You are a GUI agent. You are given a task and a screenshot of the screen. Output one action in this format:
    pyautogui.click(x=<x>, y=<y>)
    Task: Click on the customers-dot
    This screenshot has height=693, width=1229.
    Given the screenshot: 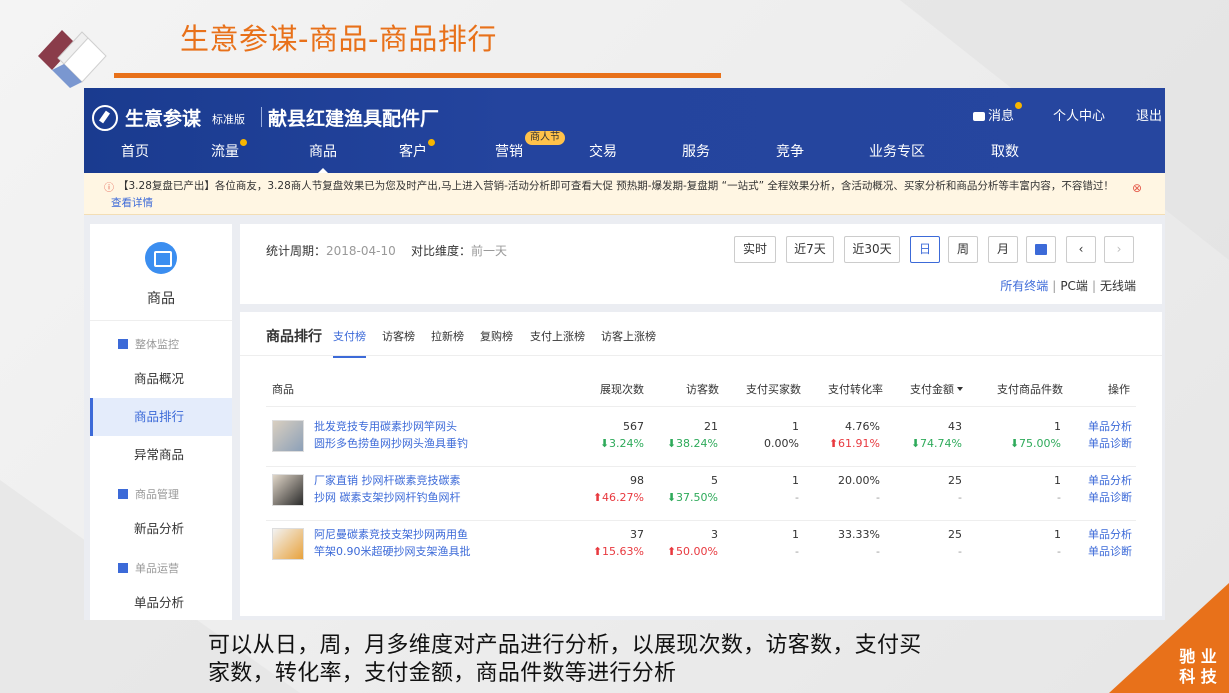 What is the action you would take?
    pyautogui.click(x=431, y=142)
    